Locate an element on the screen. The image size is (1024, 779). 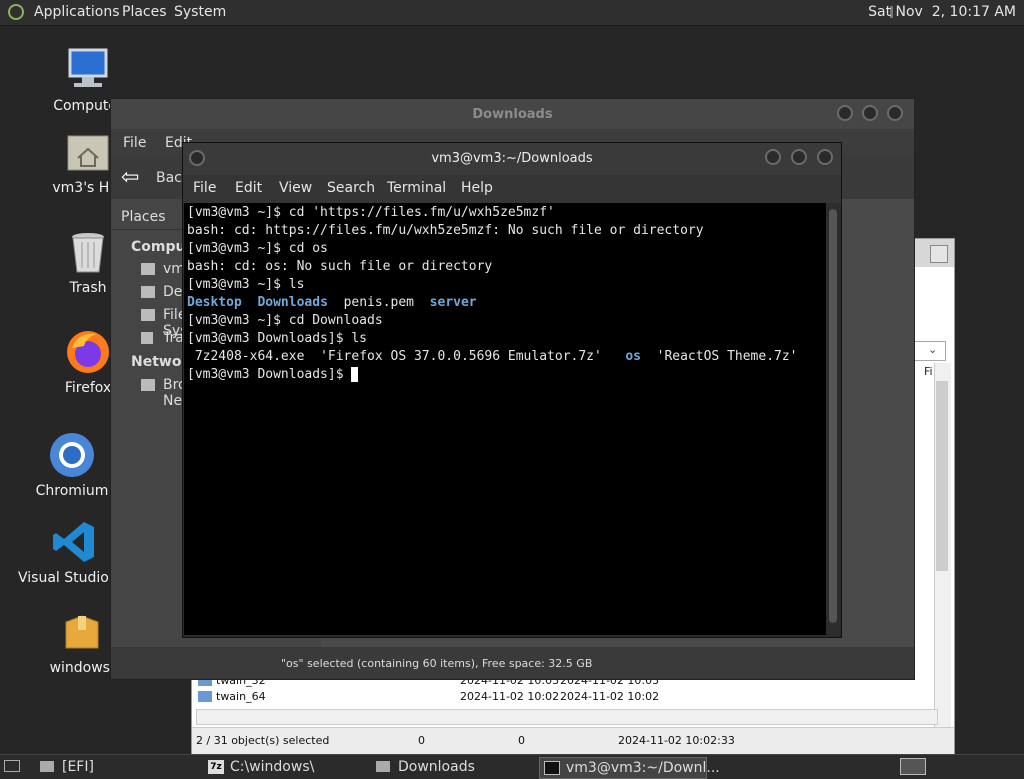
terminal-line: bash: cd: os: No such file or directory is located at coordinates (340, 266).